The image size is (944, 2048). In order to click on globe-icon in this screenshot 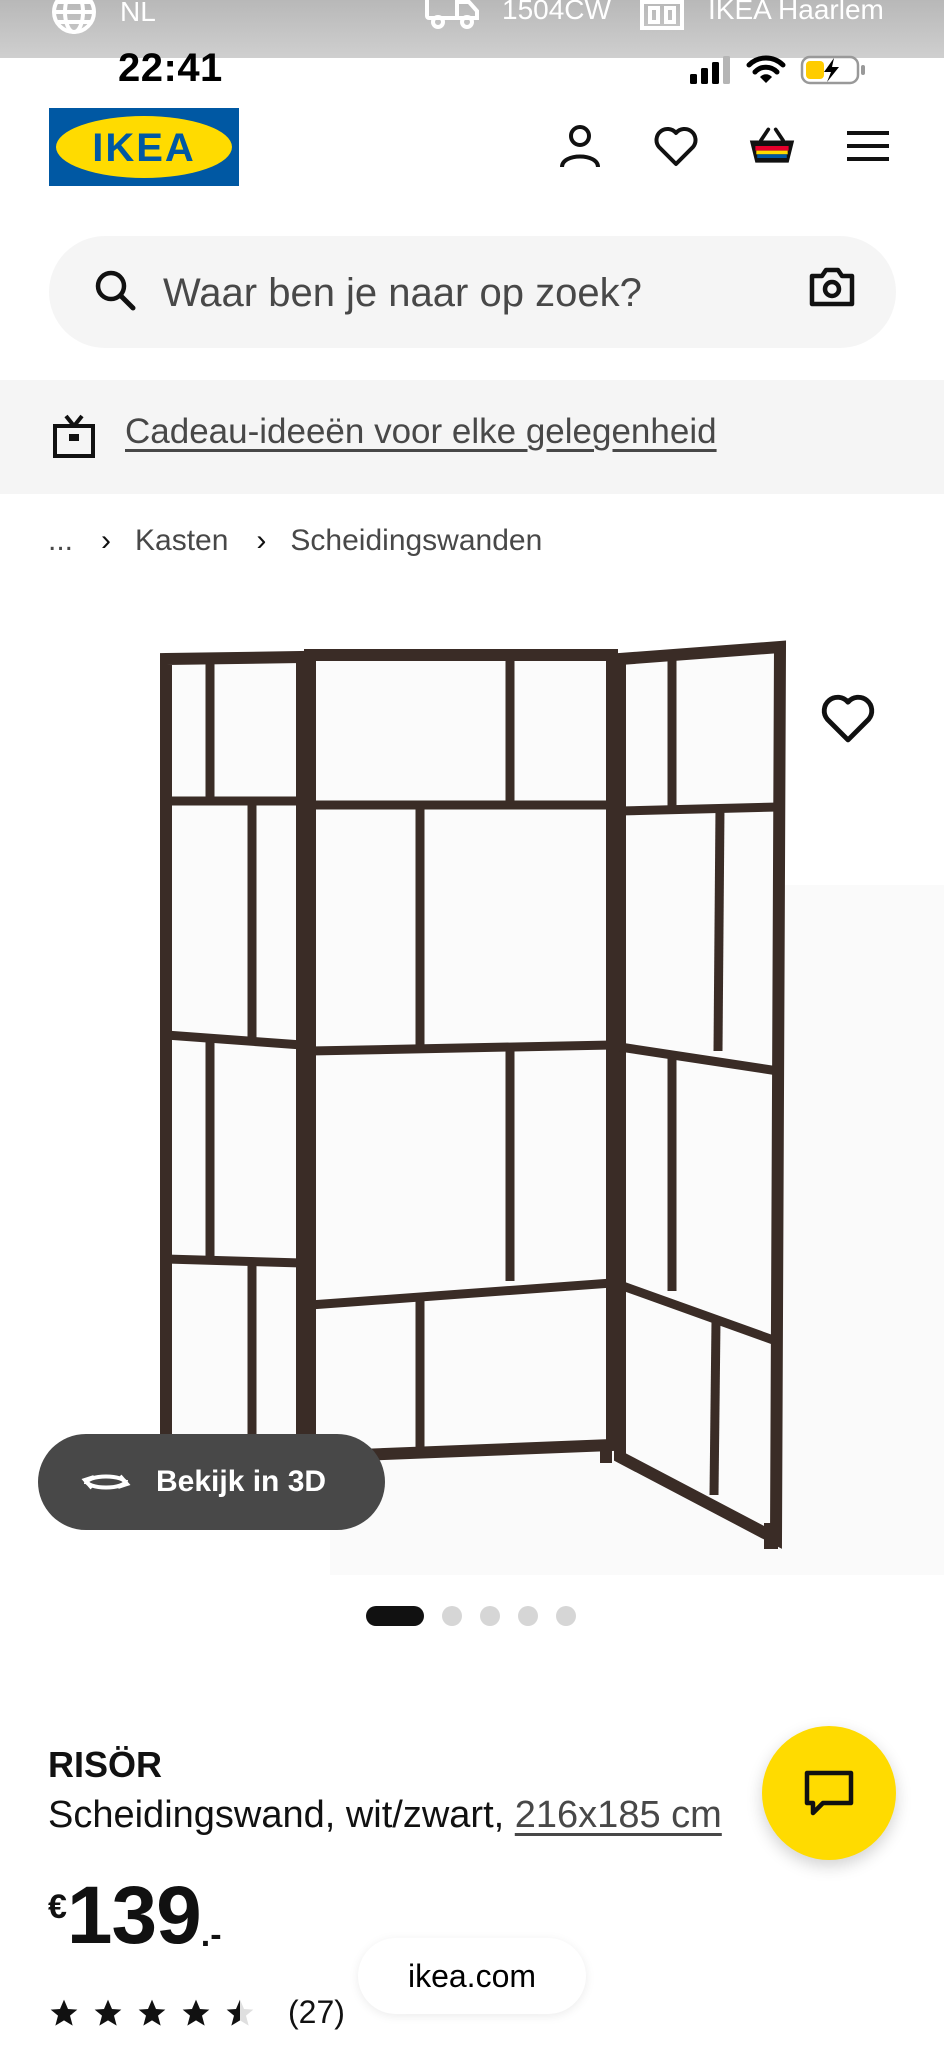, I will do `click(74, 17)`.